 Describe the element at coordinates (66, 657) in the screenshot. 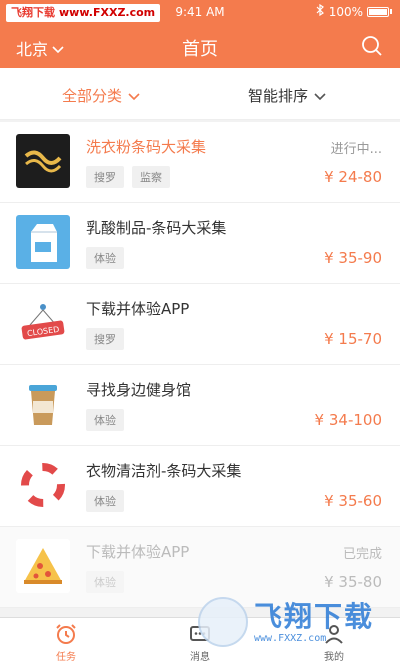

I see `tab-tasks-label: 任务` at that location.